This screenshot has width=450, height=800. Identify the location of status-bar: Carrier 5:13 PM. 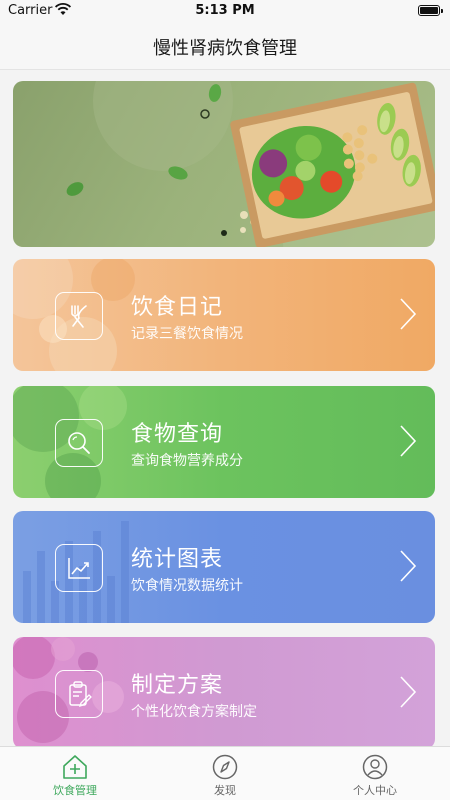
(225, 11).